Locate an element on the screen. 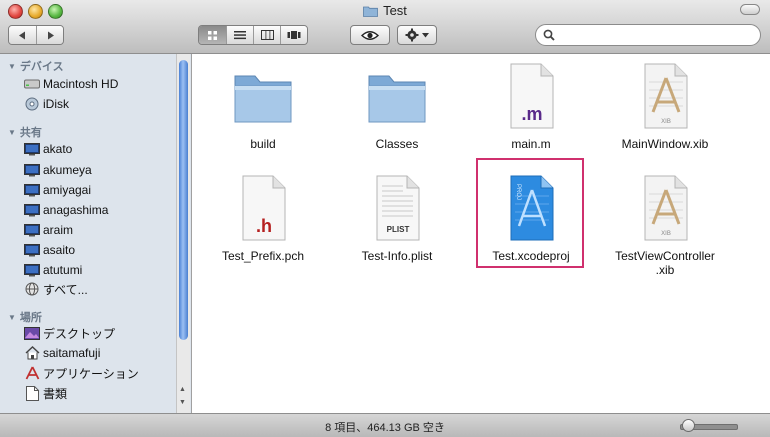 The image size is (770, 437). file-item-test-prefix-pch: .h Test_Prefix.pch is located at coordinates (263, 218).